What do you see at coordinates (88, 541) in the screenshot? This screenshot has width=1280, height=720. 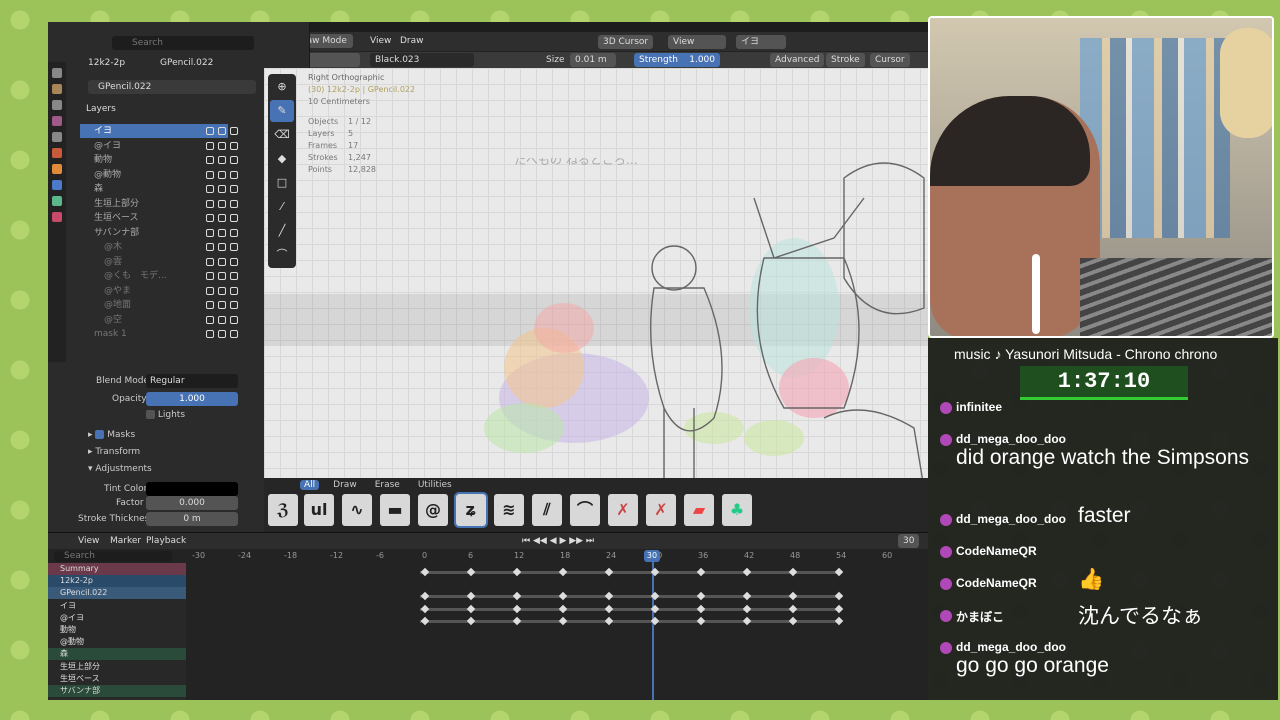 I see `timeline-view-menu: View` at bounding box center [88, 541].